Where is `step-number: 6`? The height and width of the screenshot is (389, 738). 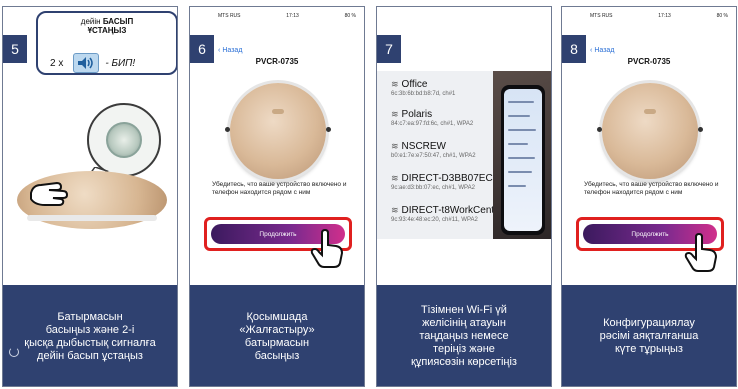
step-number: 6 is located at coordinates (202, 49).